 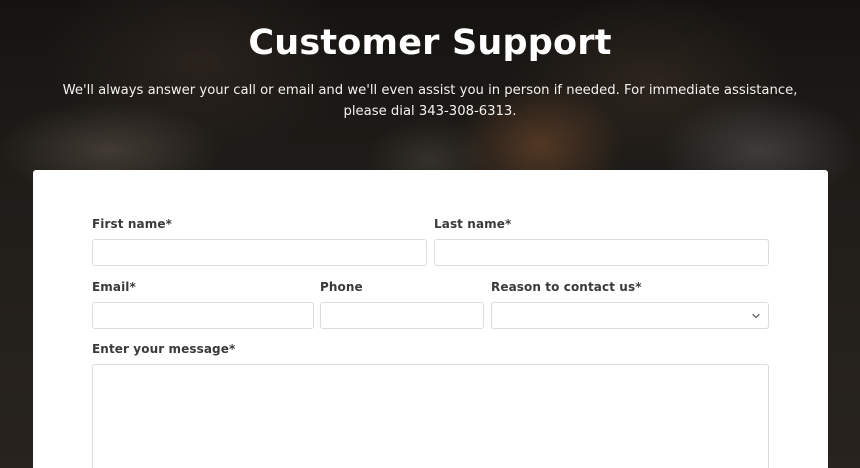 What do you see at coordinates (630, 315) in the screenshot?
I see `reason-select` at bounding box center [630, 315].